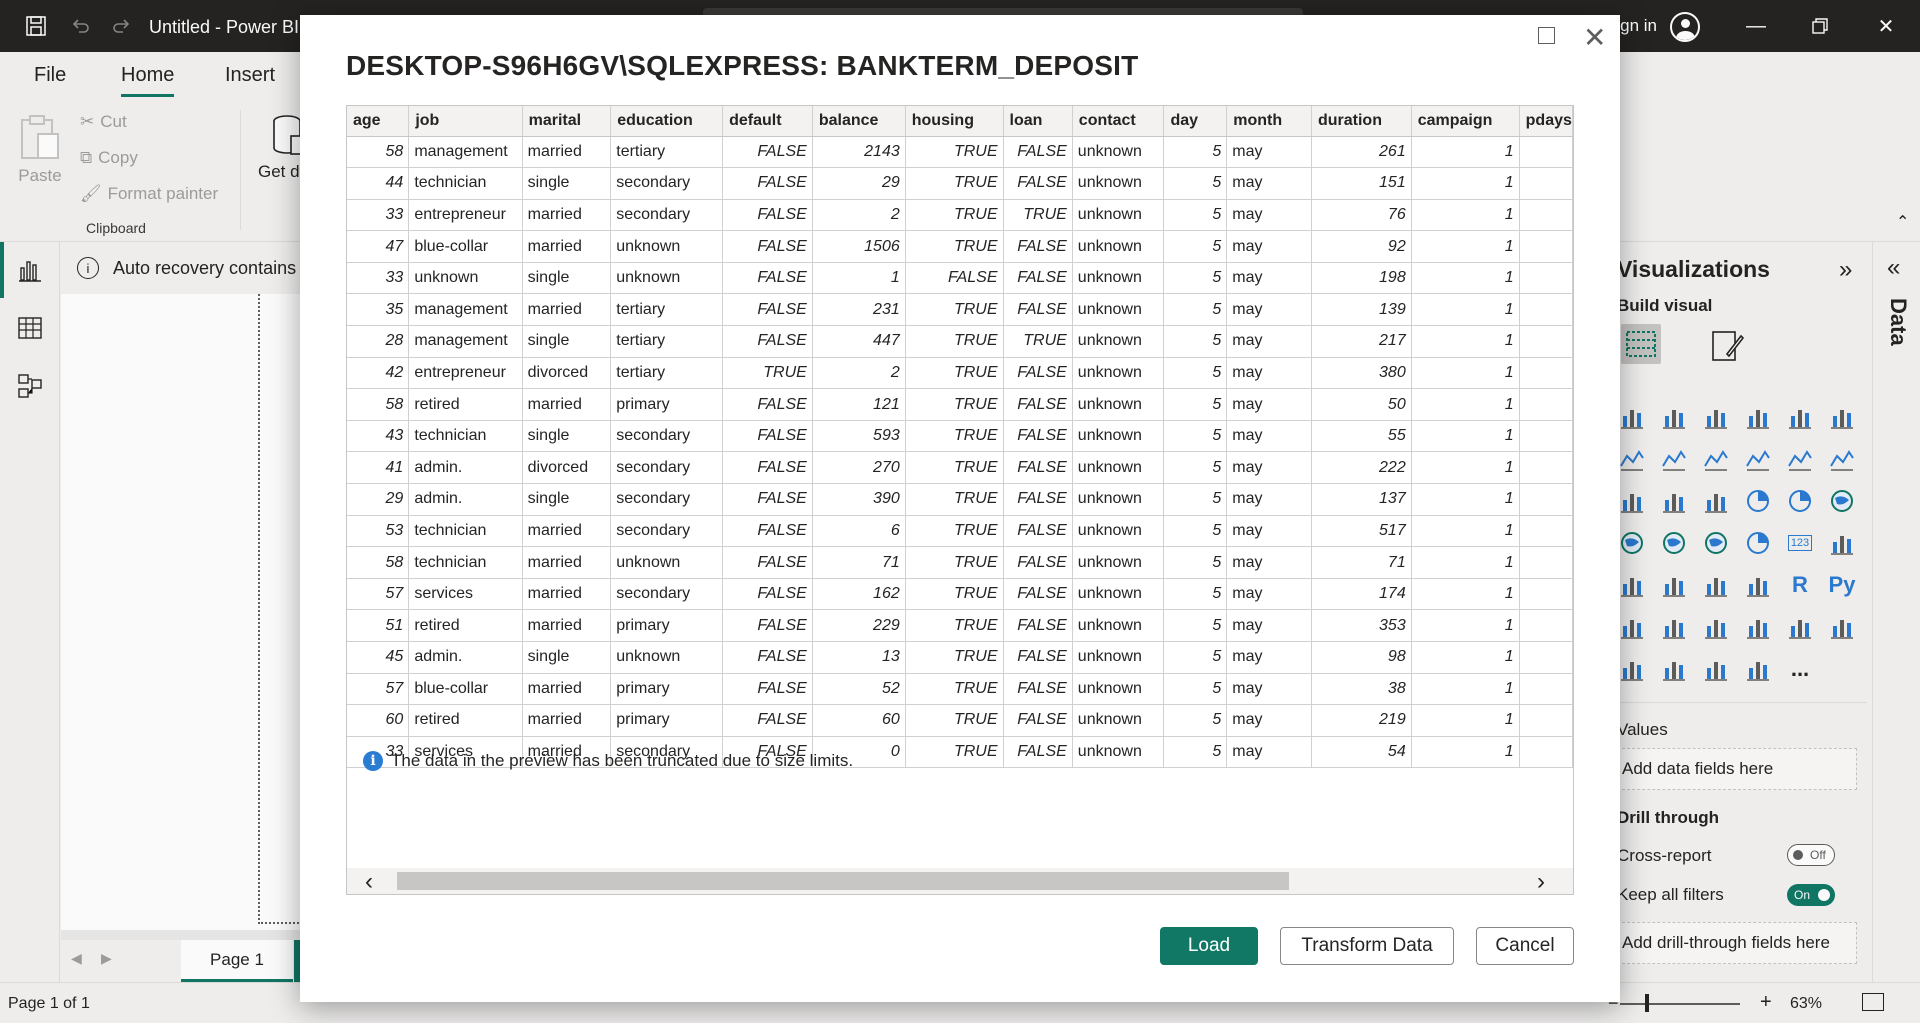 This screenshot has height=1023, width=1920. What do you see at coordinates (369, 881) in the screenshot?
I see `scroll-left-icon: ‹` at bounding box center [369, 881].